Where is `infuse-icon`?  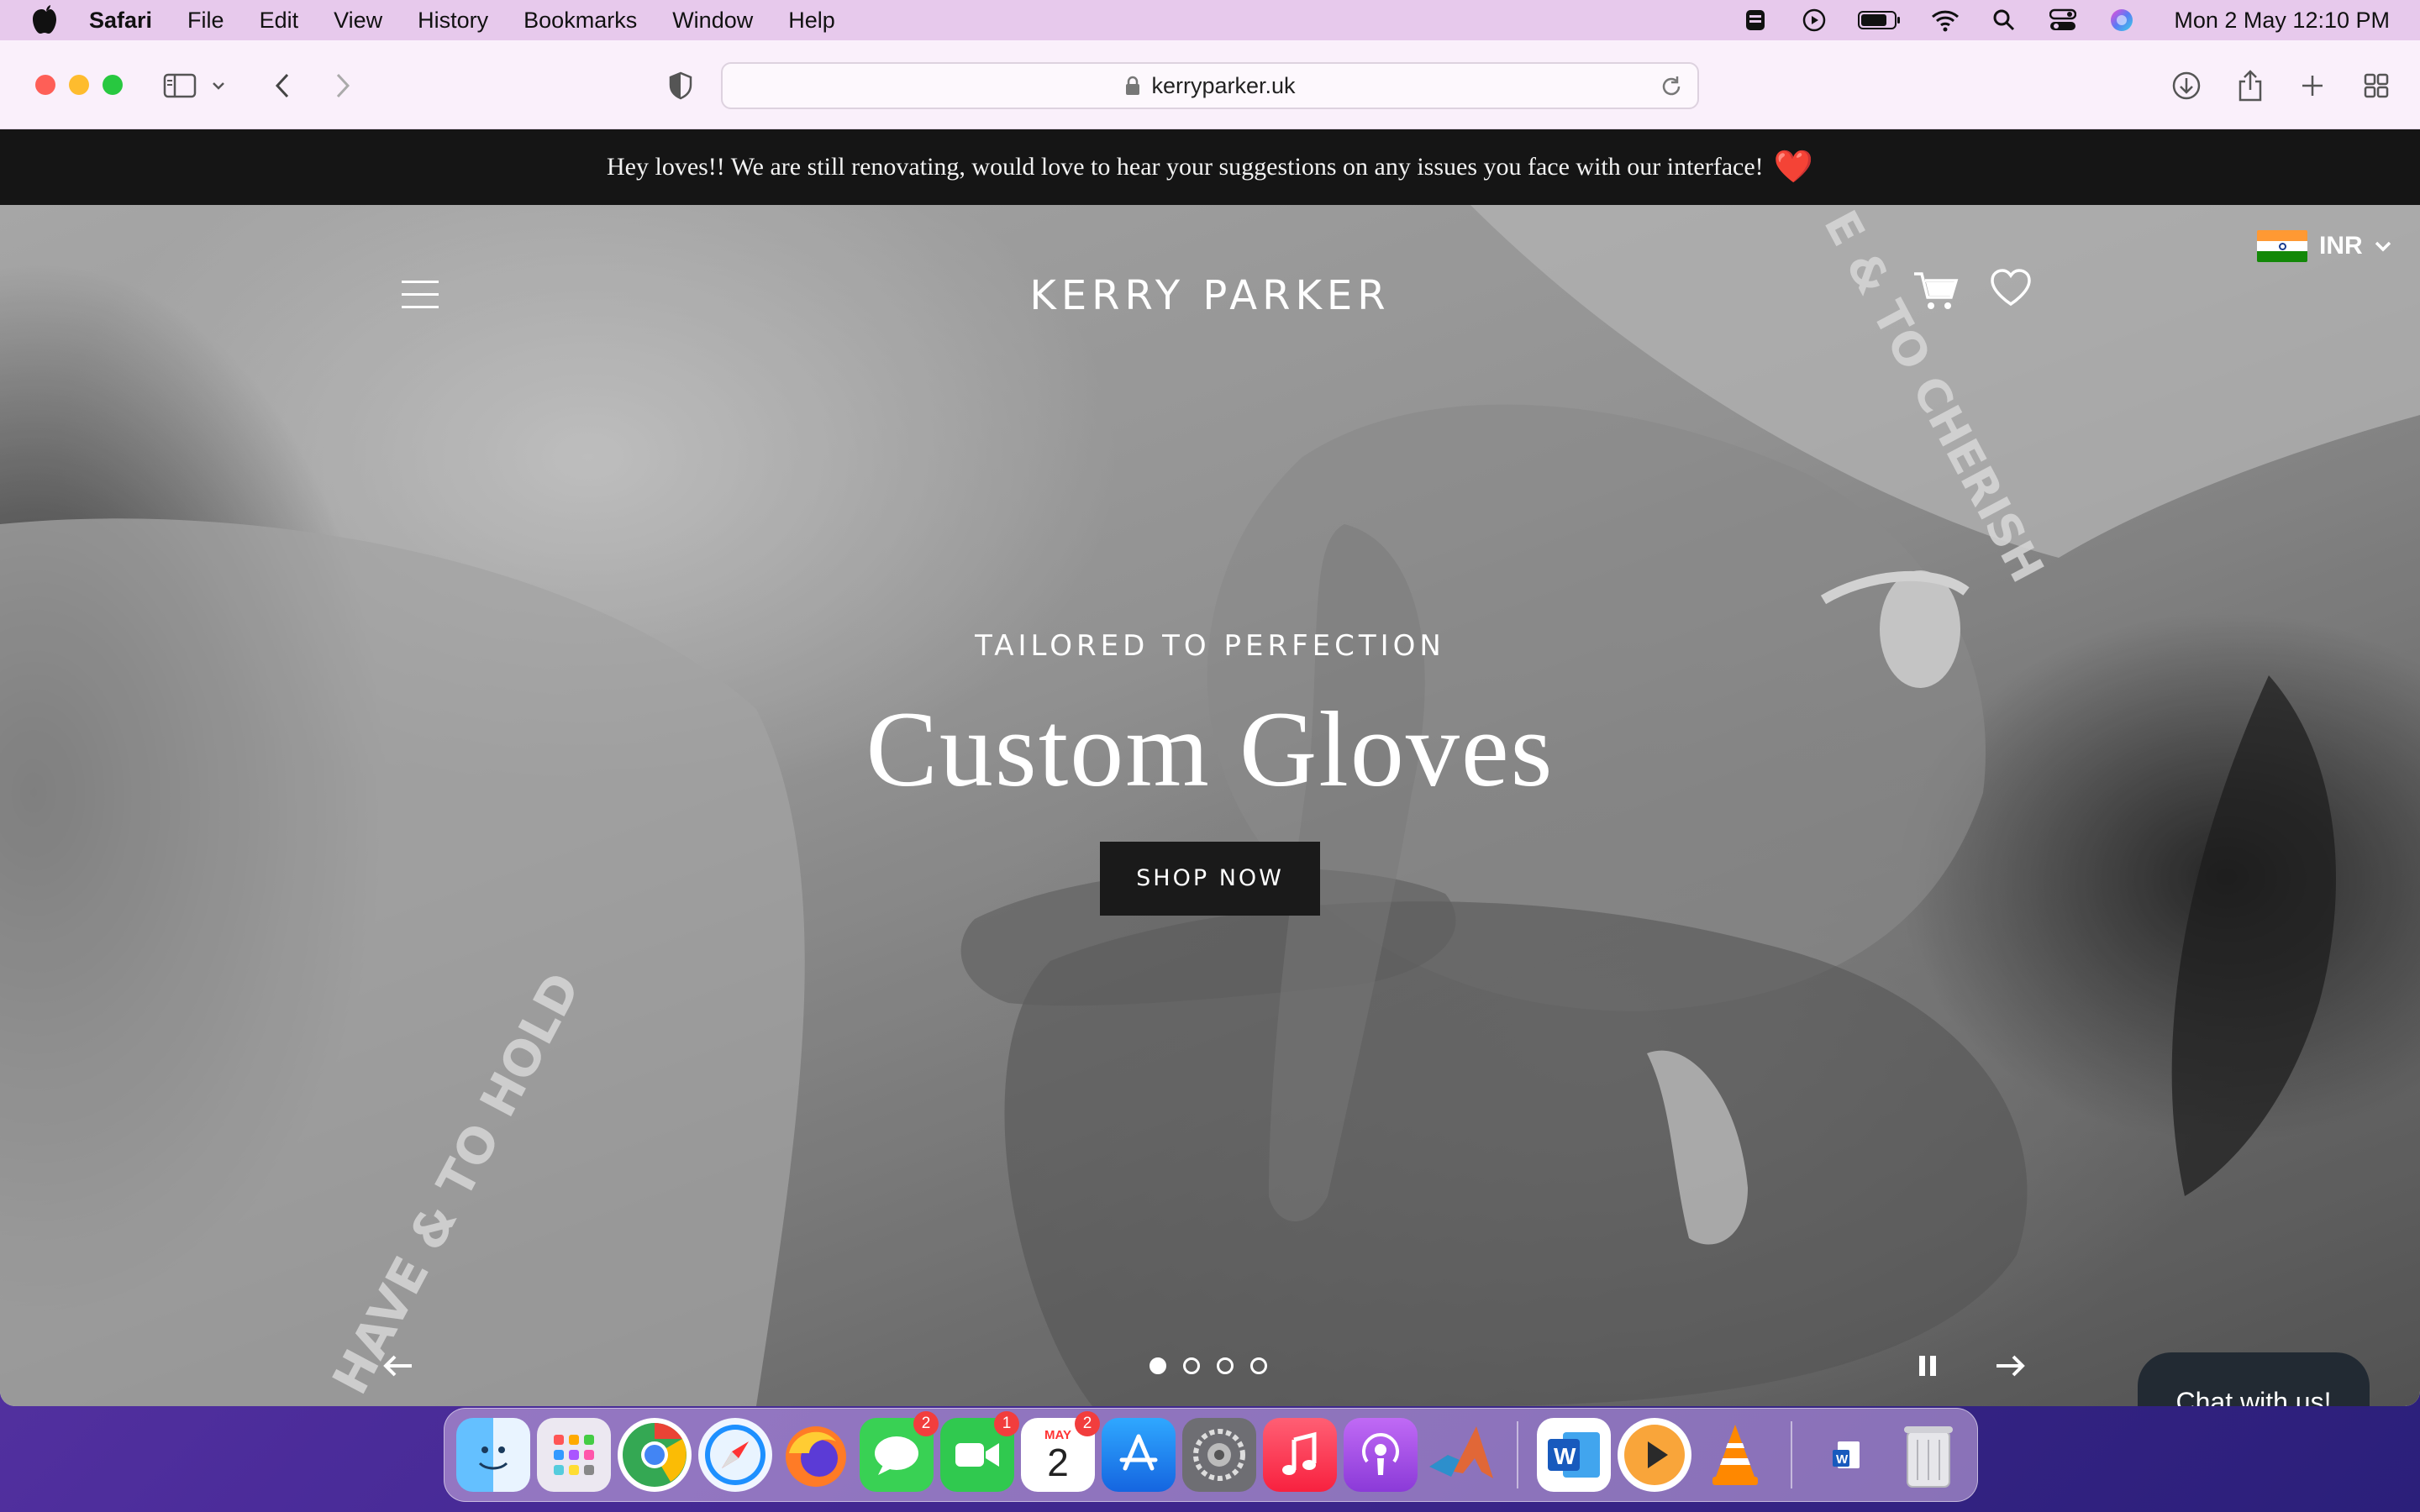
infuse-icon is located at coordinates (1654, 1455).